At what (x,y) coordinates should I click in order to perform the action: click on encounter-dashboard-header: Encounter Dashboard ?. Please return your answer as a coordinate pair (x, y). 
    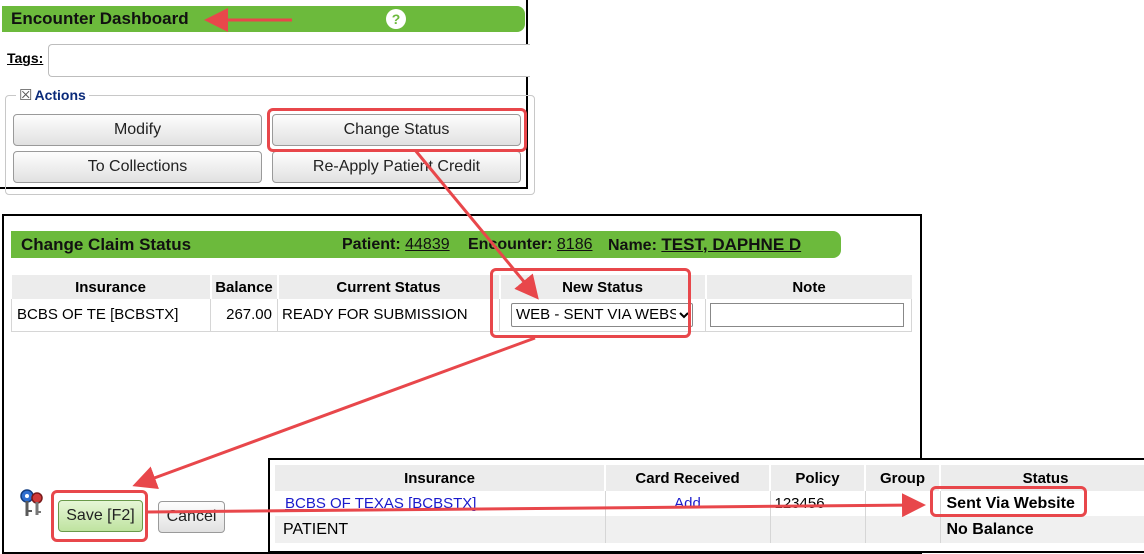
    Looking at the image, I should click on (263, 19).